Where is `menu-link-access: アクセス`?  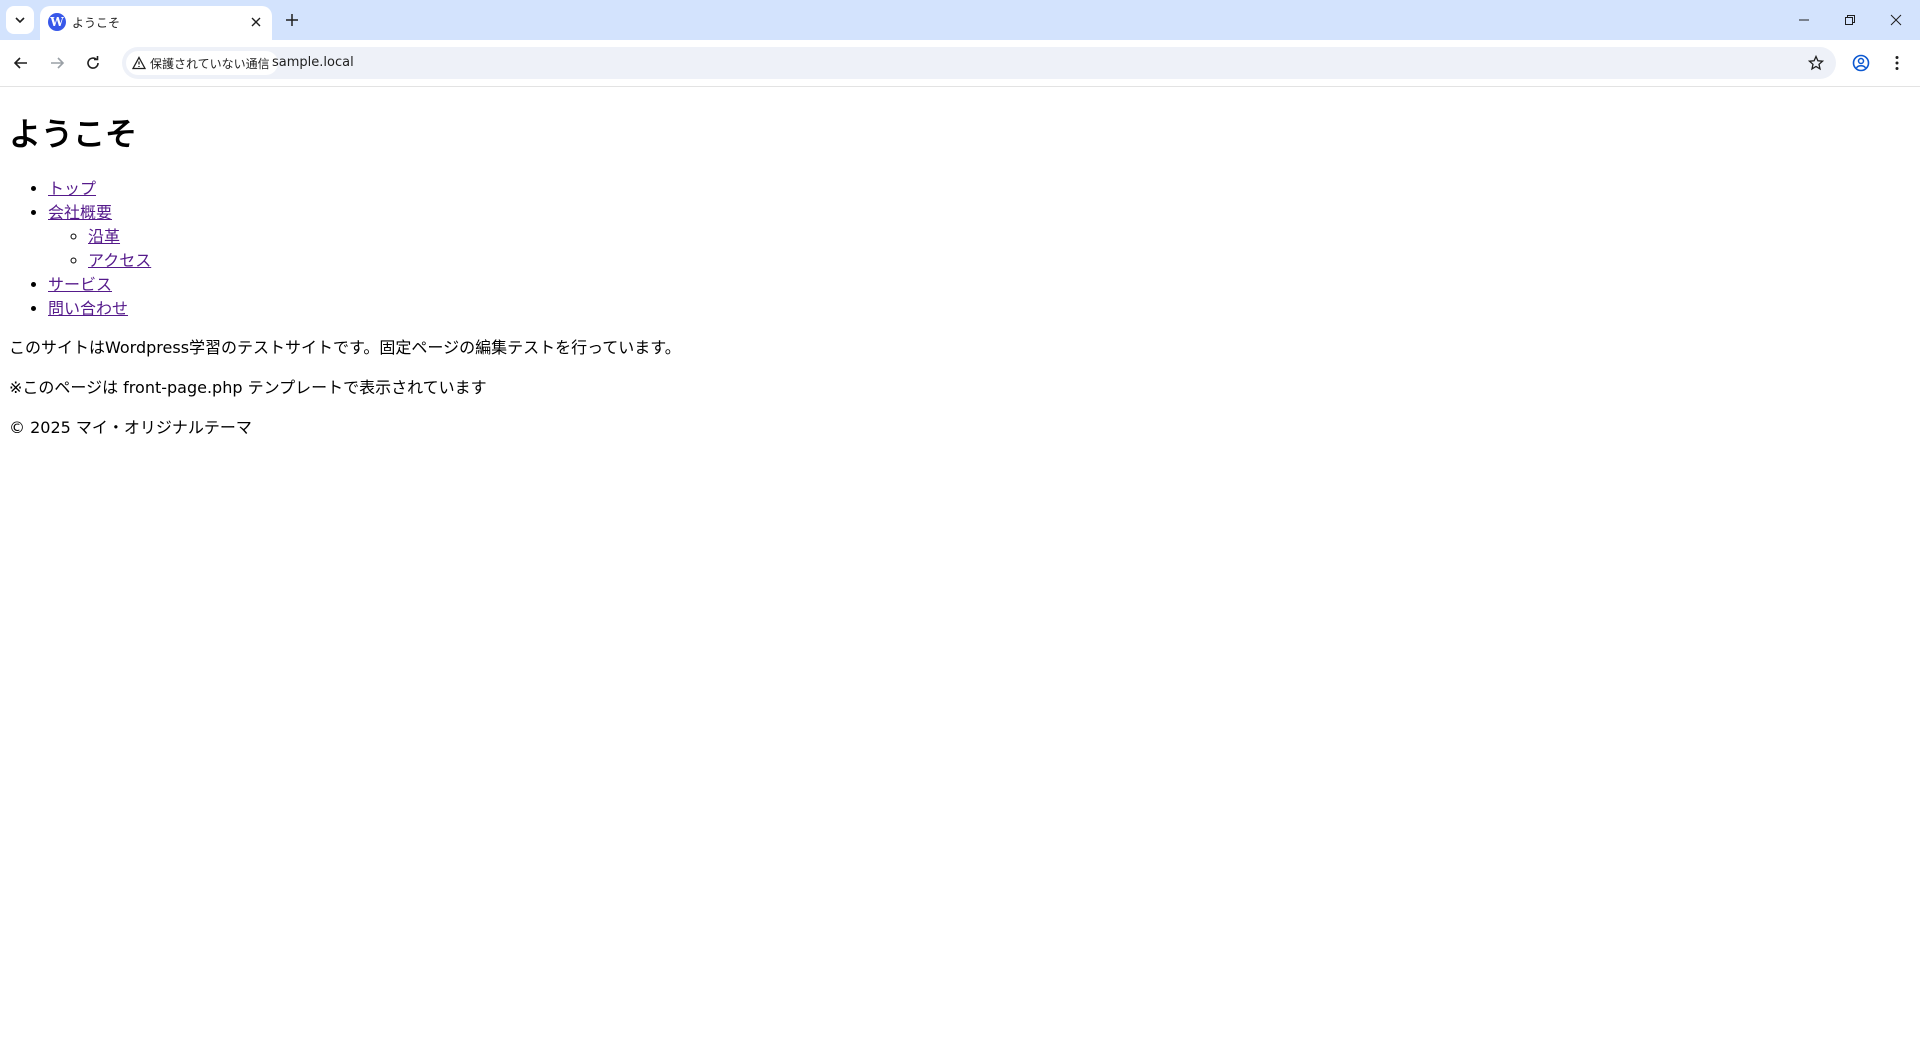
menu-link-access: アクセス is located at coordinates (119, 260).